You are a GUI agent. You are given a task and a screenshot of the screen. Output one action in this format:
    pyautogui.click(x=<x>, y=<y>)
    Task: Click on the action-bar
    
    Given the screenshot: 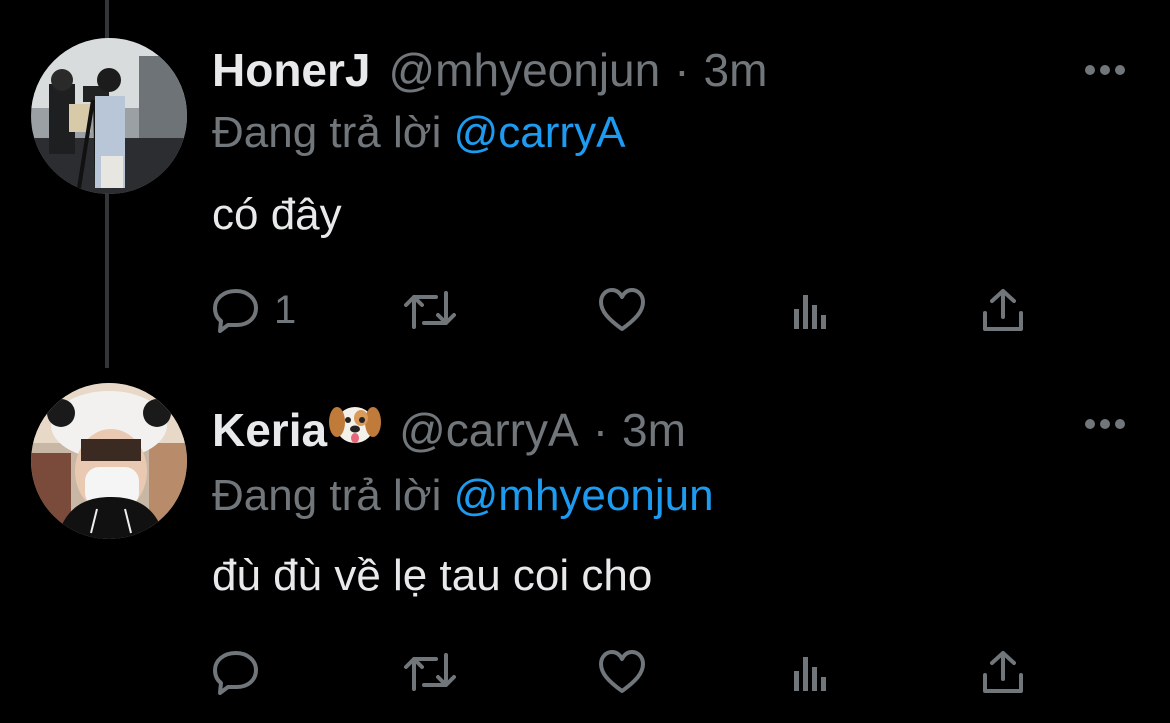 What is the action you would take?
    pyautogui.click(x=627, y=672)
    